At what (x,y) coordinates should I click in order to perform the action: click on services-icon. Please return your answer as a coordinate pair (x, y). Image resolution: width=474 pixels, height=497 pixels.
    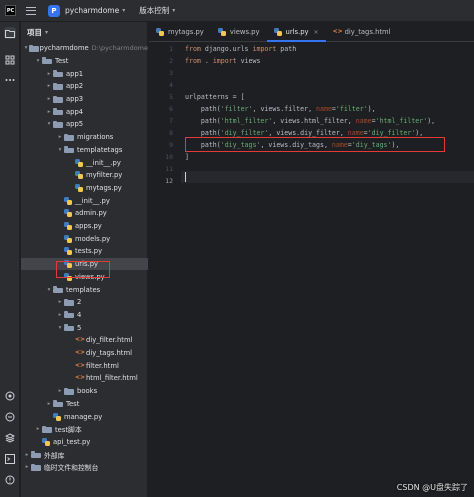
    Looking at the image, I should click on (10, 438).